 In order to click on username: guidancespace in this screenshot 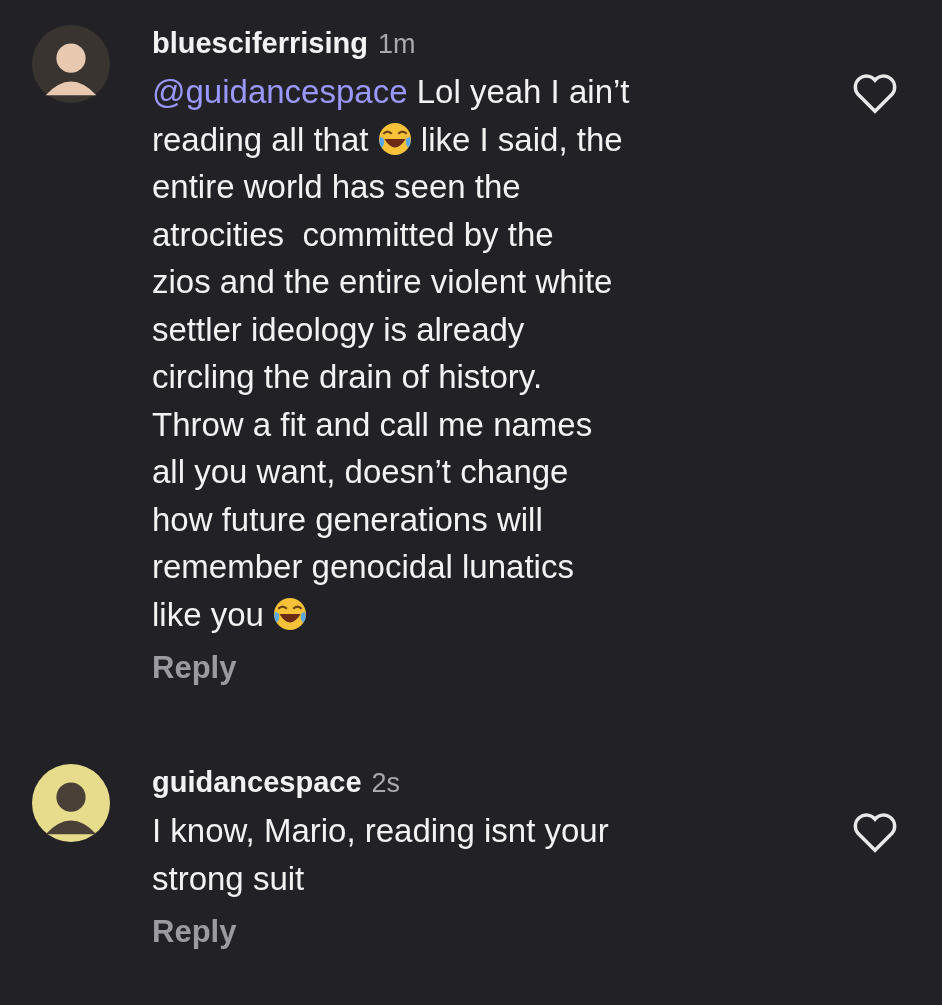, I will do `click(257, 782)`.